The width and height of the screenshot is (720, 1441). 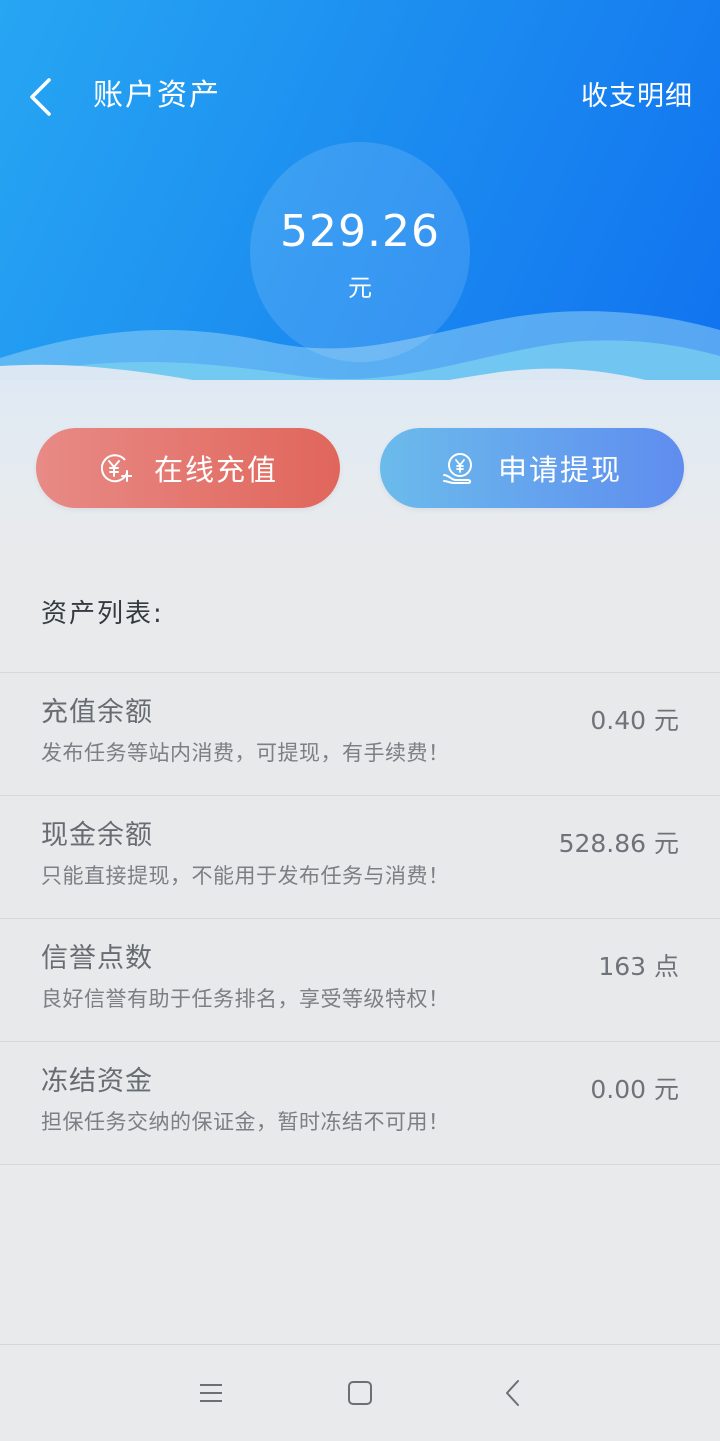 I want to click on square-icon, so click(x=360, y=1393).